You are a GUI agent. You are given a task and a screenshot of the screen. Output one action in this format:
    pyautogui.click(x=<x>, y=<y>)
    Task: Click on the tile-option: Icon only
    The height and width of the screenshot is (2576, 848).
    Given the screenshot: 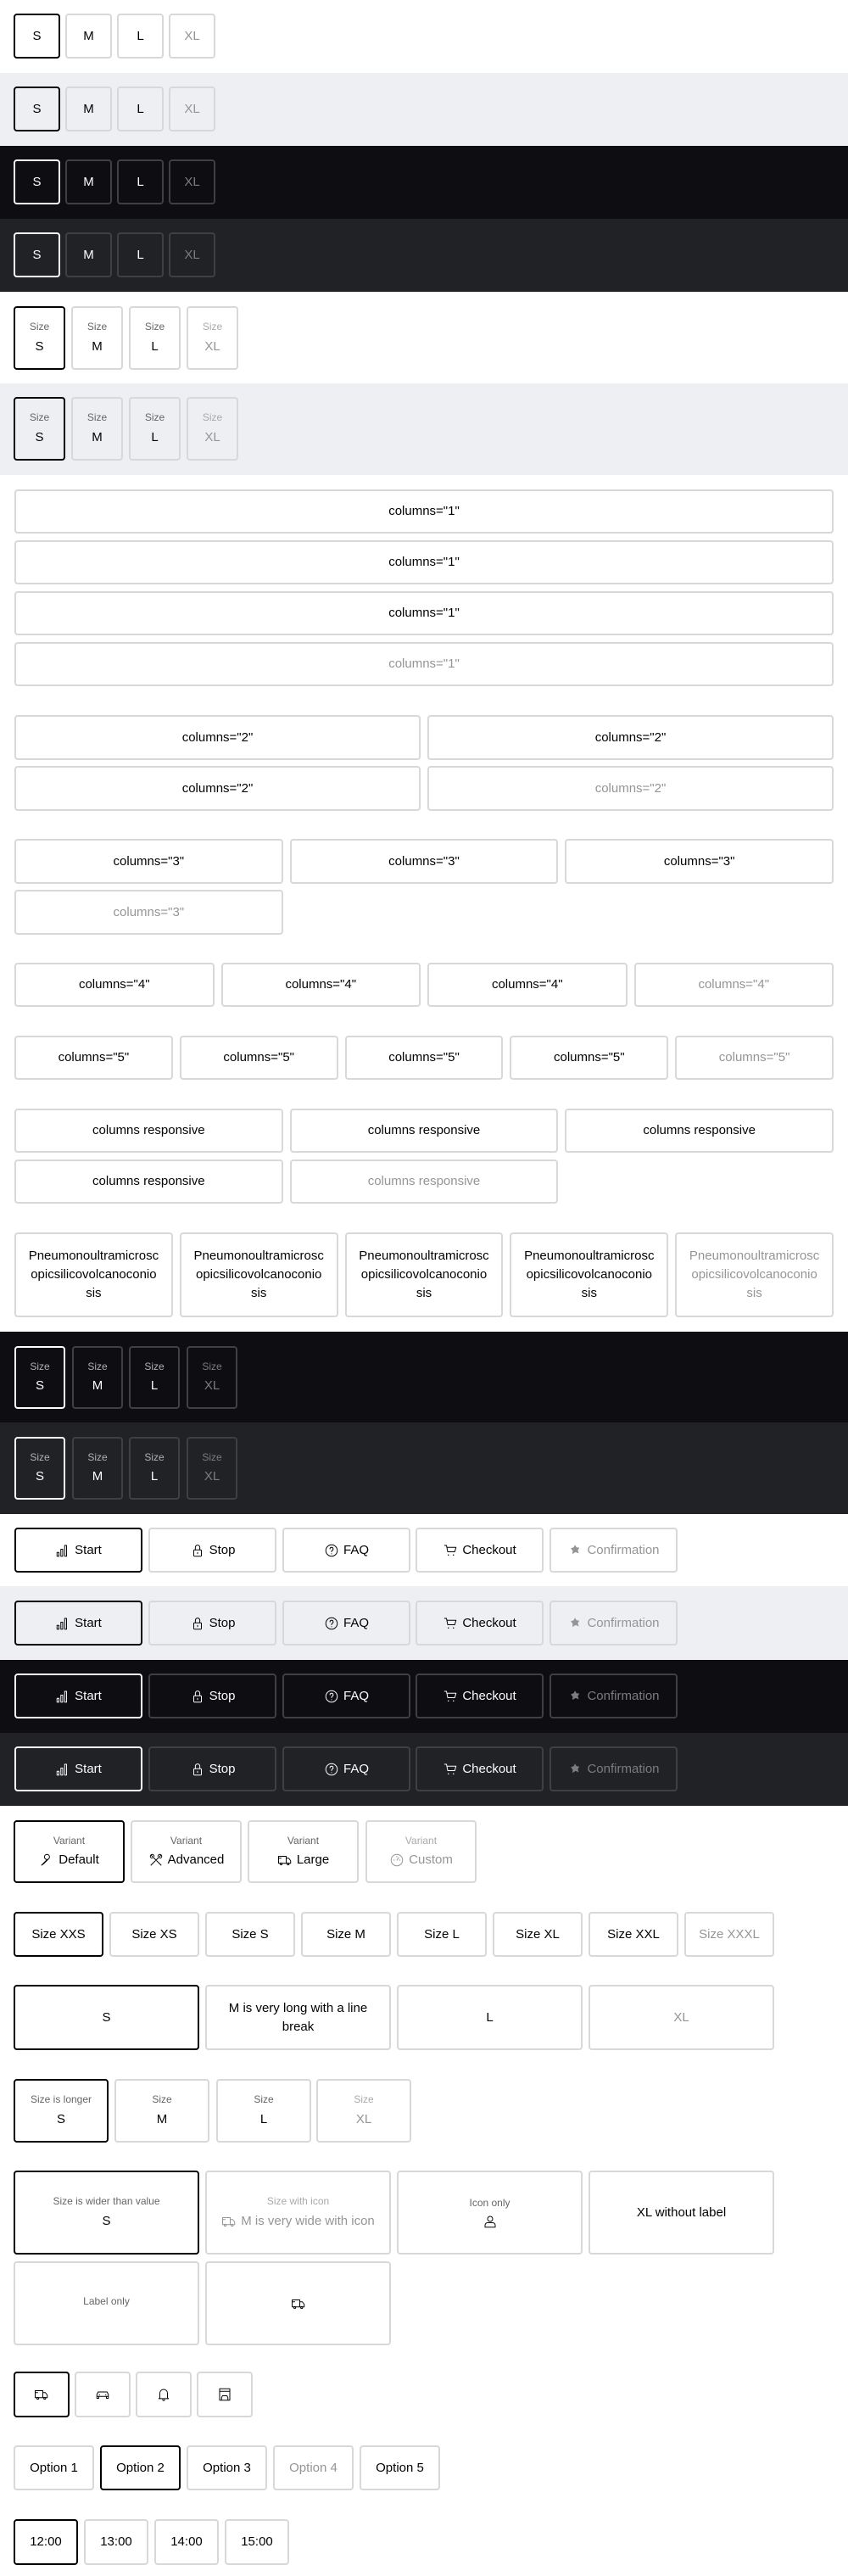 What is the action you would take?
    pyautogui.click(x=490, y=2213)
    